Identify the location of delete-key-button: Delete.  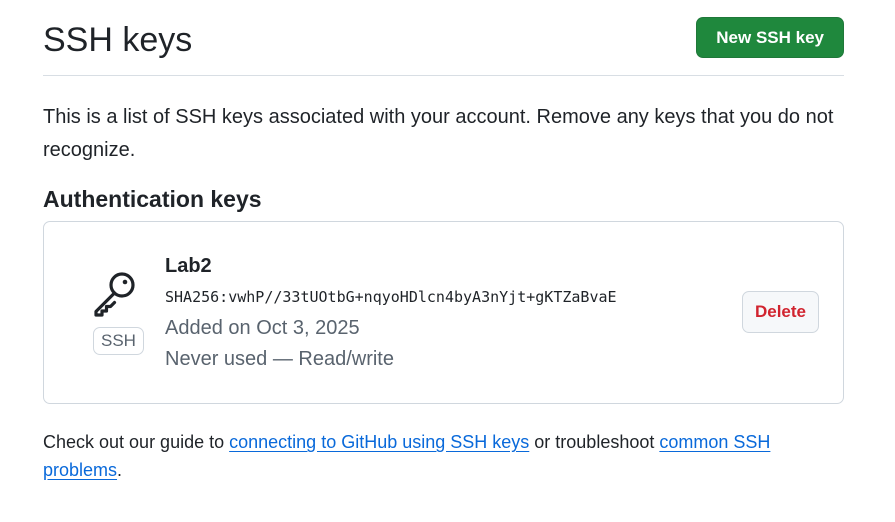
(780, 312).